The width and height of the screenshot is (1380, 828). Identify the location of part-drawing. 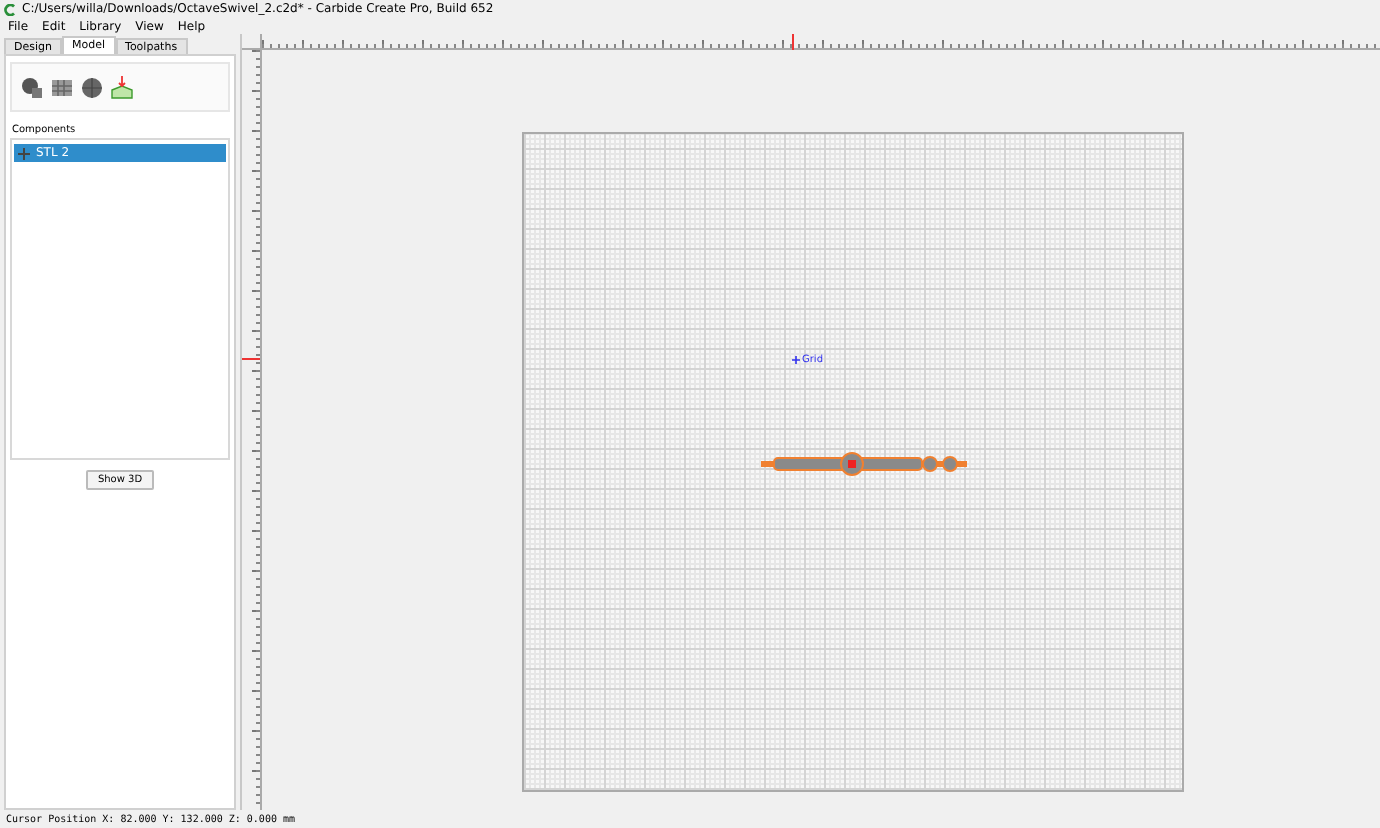
(864, 464).